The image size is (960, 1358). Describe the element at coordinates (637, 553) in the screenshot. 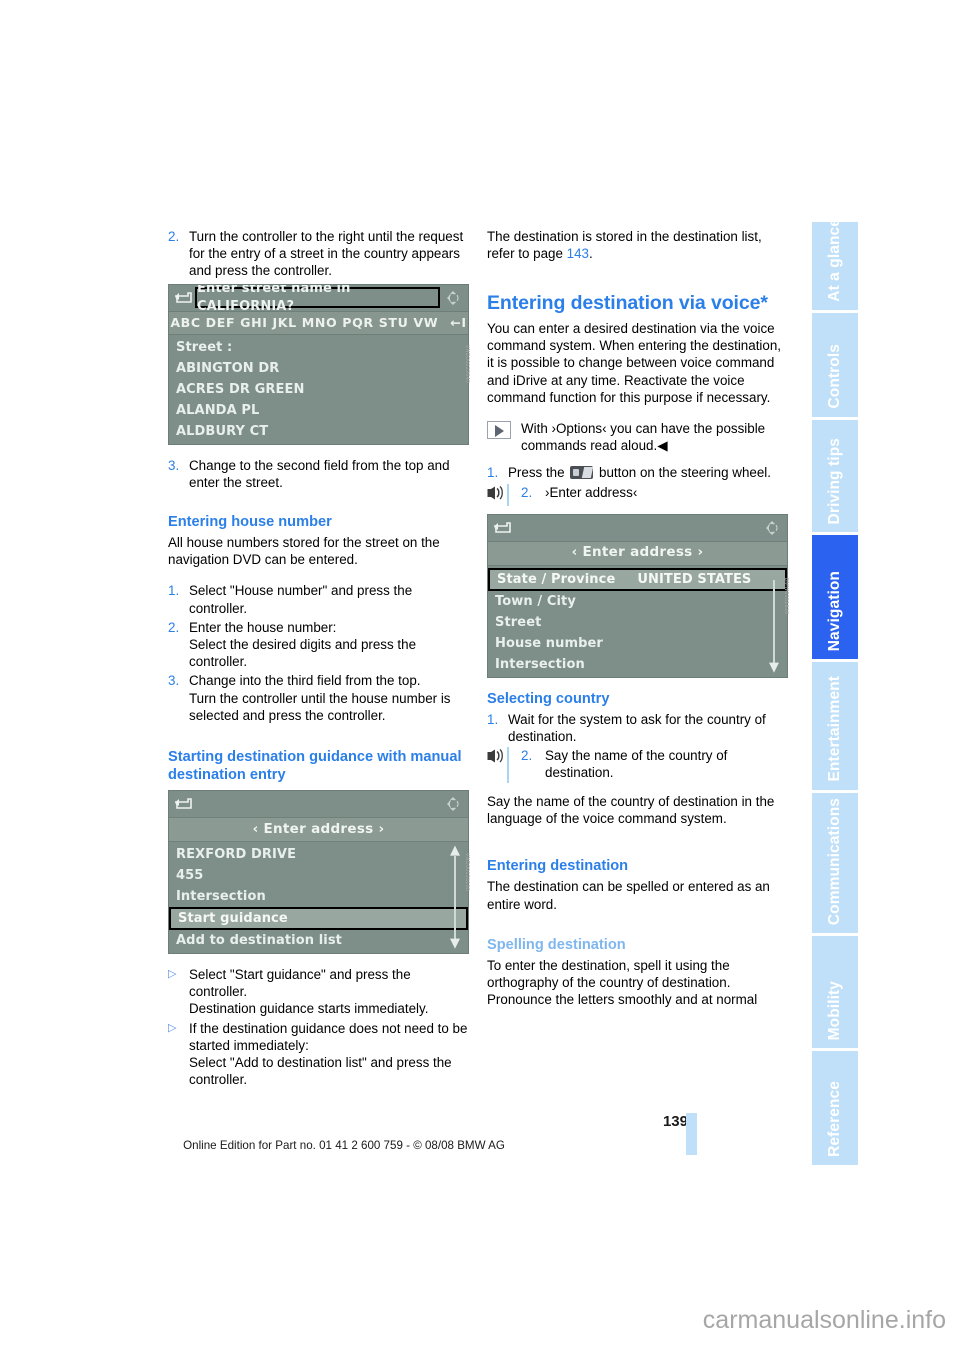

I see `idrive-menu-title: ‹ Enter address ›` at that location.